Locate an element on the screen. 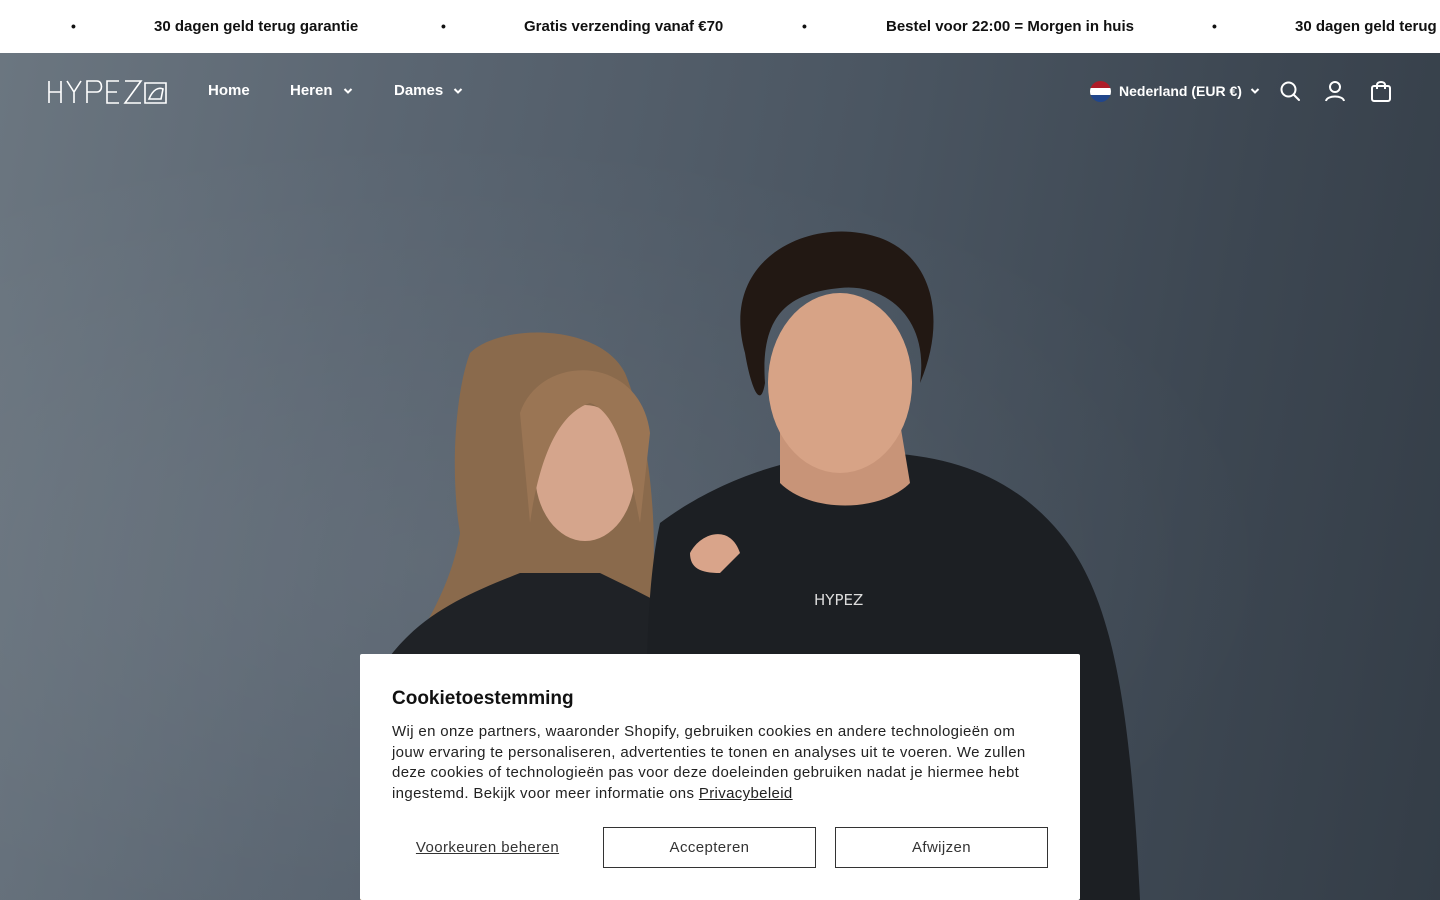 The height and width of the screenshot is (900, 1440). nav-heren-label: Heren is located at coordinates (311, 90).